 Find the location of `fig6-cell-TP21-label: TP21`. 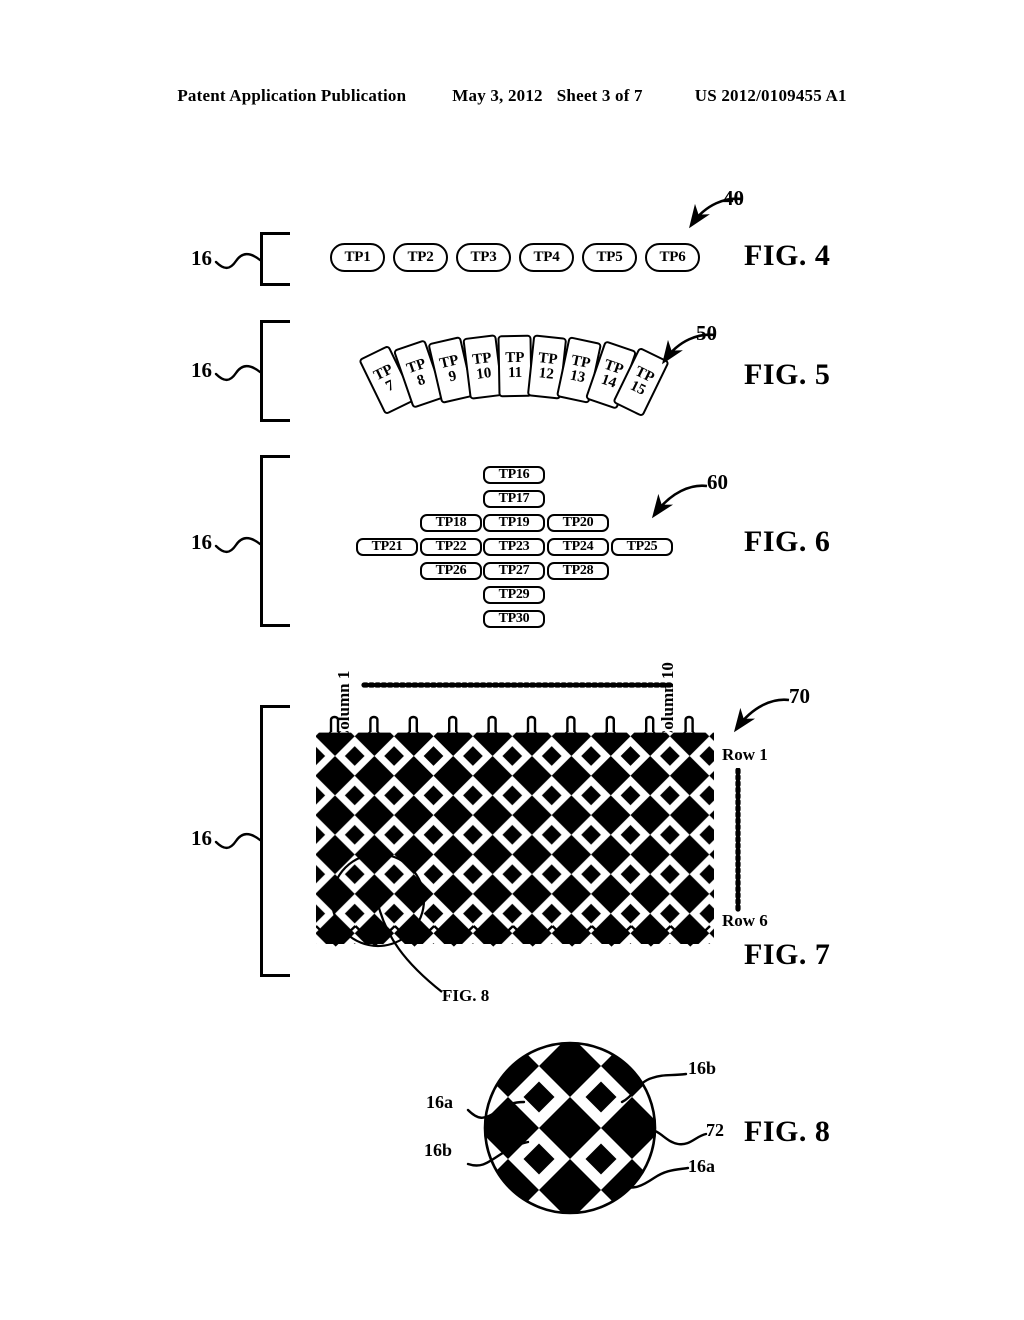

fig6-cell-TP21-label: TP21 is located at coordinates (387, 546).